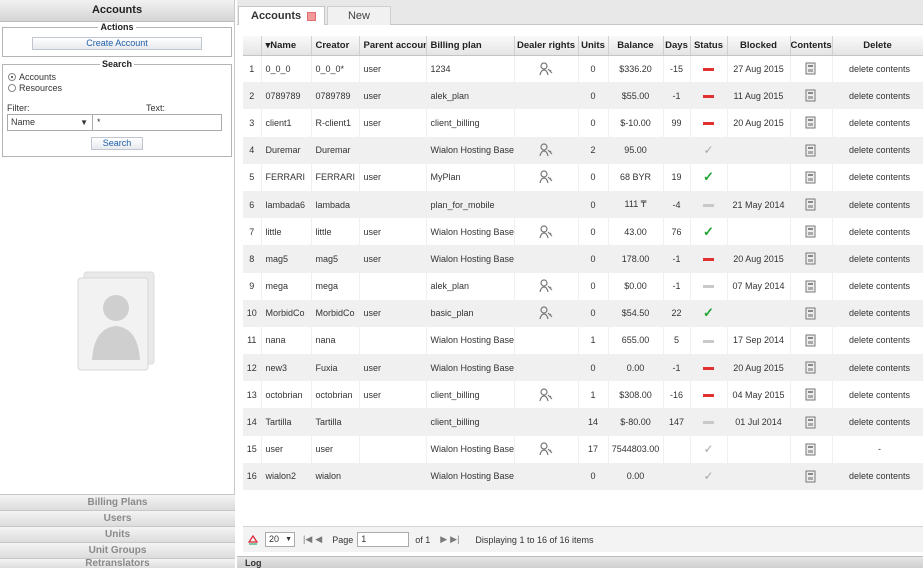  I want to click on section-units: Units, so click(117, 534).